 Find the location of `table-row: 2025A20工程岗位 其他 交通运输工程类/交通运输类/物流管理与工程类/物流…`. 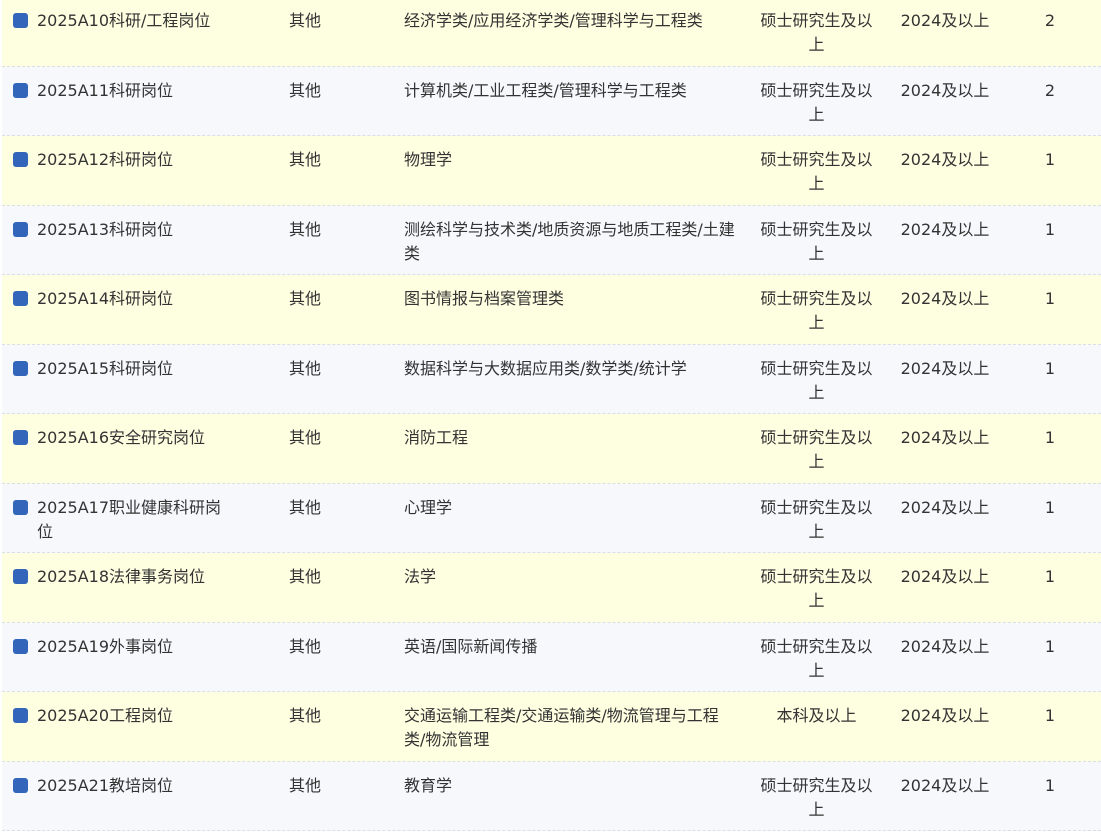

table-row: 2025A20工程岗位 其他 交通运输工程类/交通运输类/物流管理与工程类/物流… is located at coordinates (551, 727).